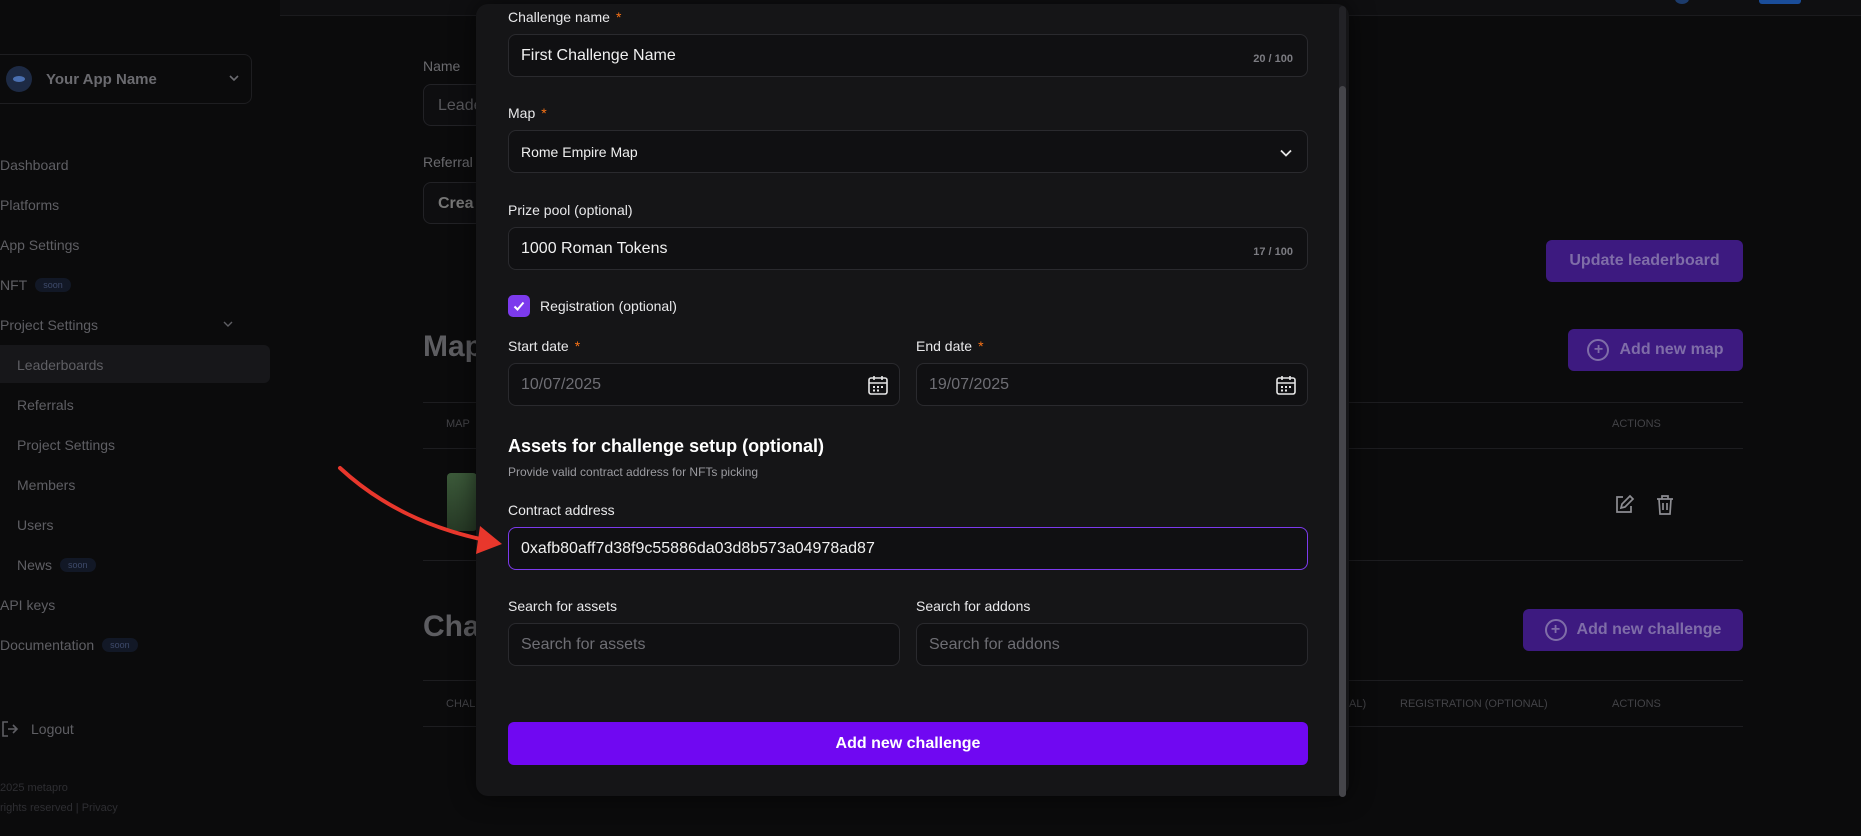 The width and height of the screenshot is (1861, 836). I want to click on end-date-value: 19/07/2025, so click(969, 384).